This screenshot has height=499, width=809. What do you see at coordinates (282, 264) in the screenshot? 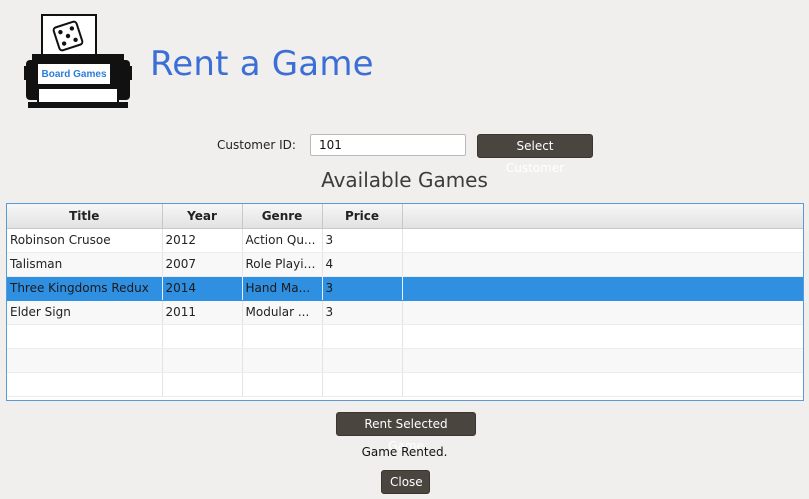
I see `cell-genre: Role Playing` at bounding box center [282, 264].